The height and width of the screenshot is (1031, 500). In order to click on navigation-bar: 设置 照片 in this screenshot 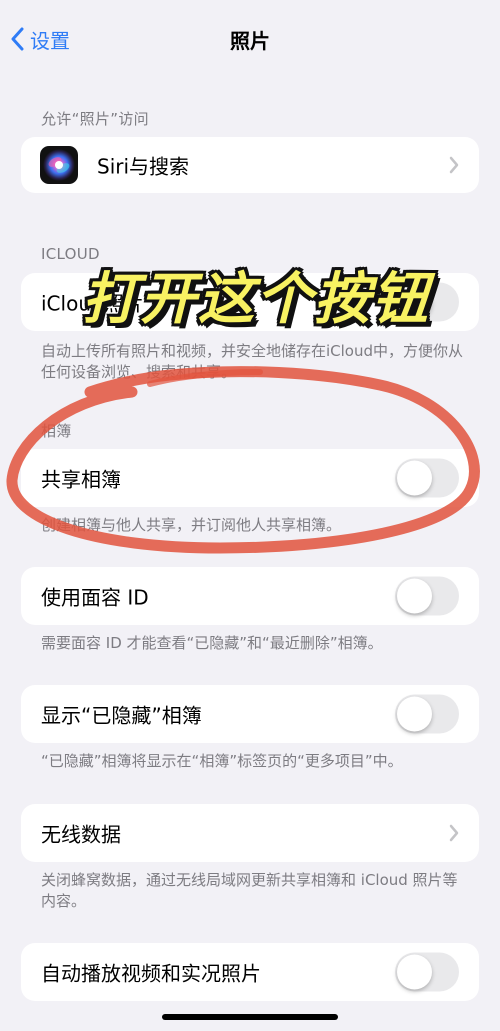, I will do `click(250, 39)`.